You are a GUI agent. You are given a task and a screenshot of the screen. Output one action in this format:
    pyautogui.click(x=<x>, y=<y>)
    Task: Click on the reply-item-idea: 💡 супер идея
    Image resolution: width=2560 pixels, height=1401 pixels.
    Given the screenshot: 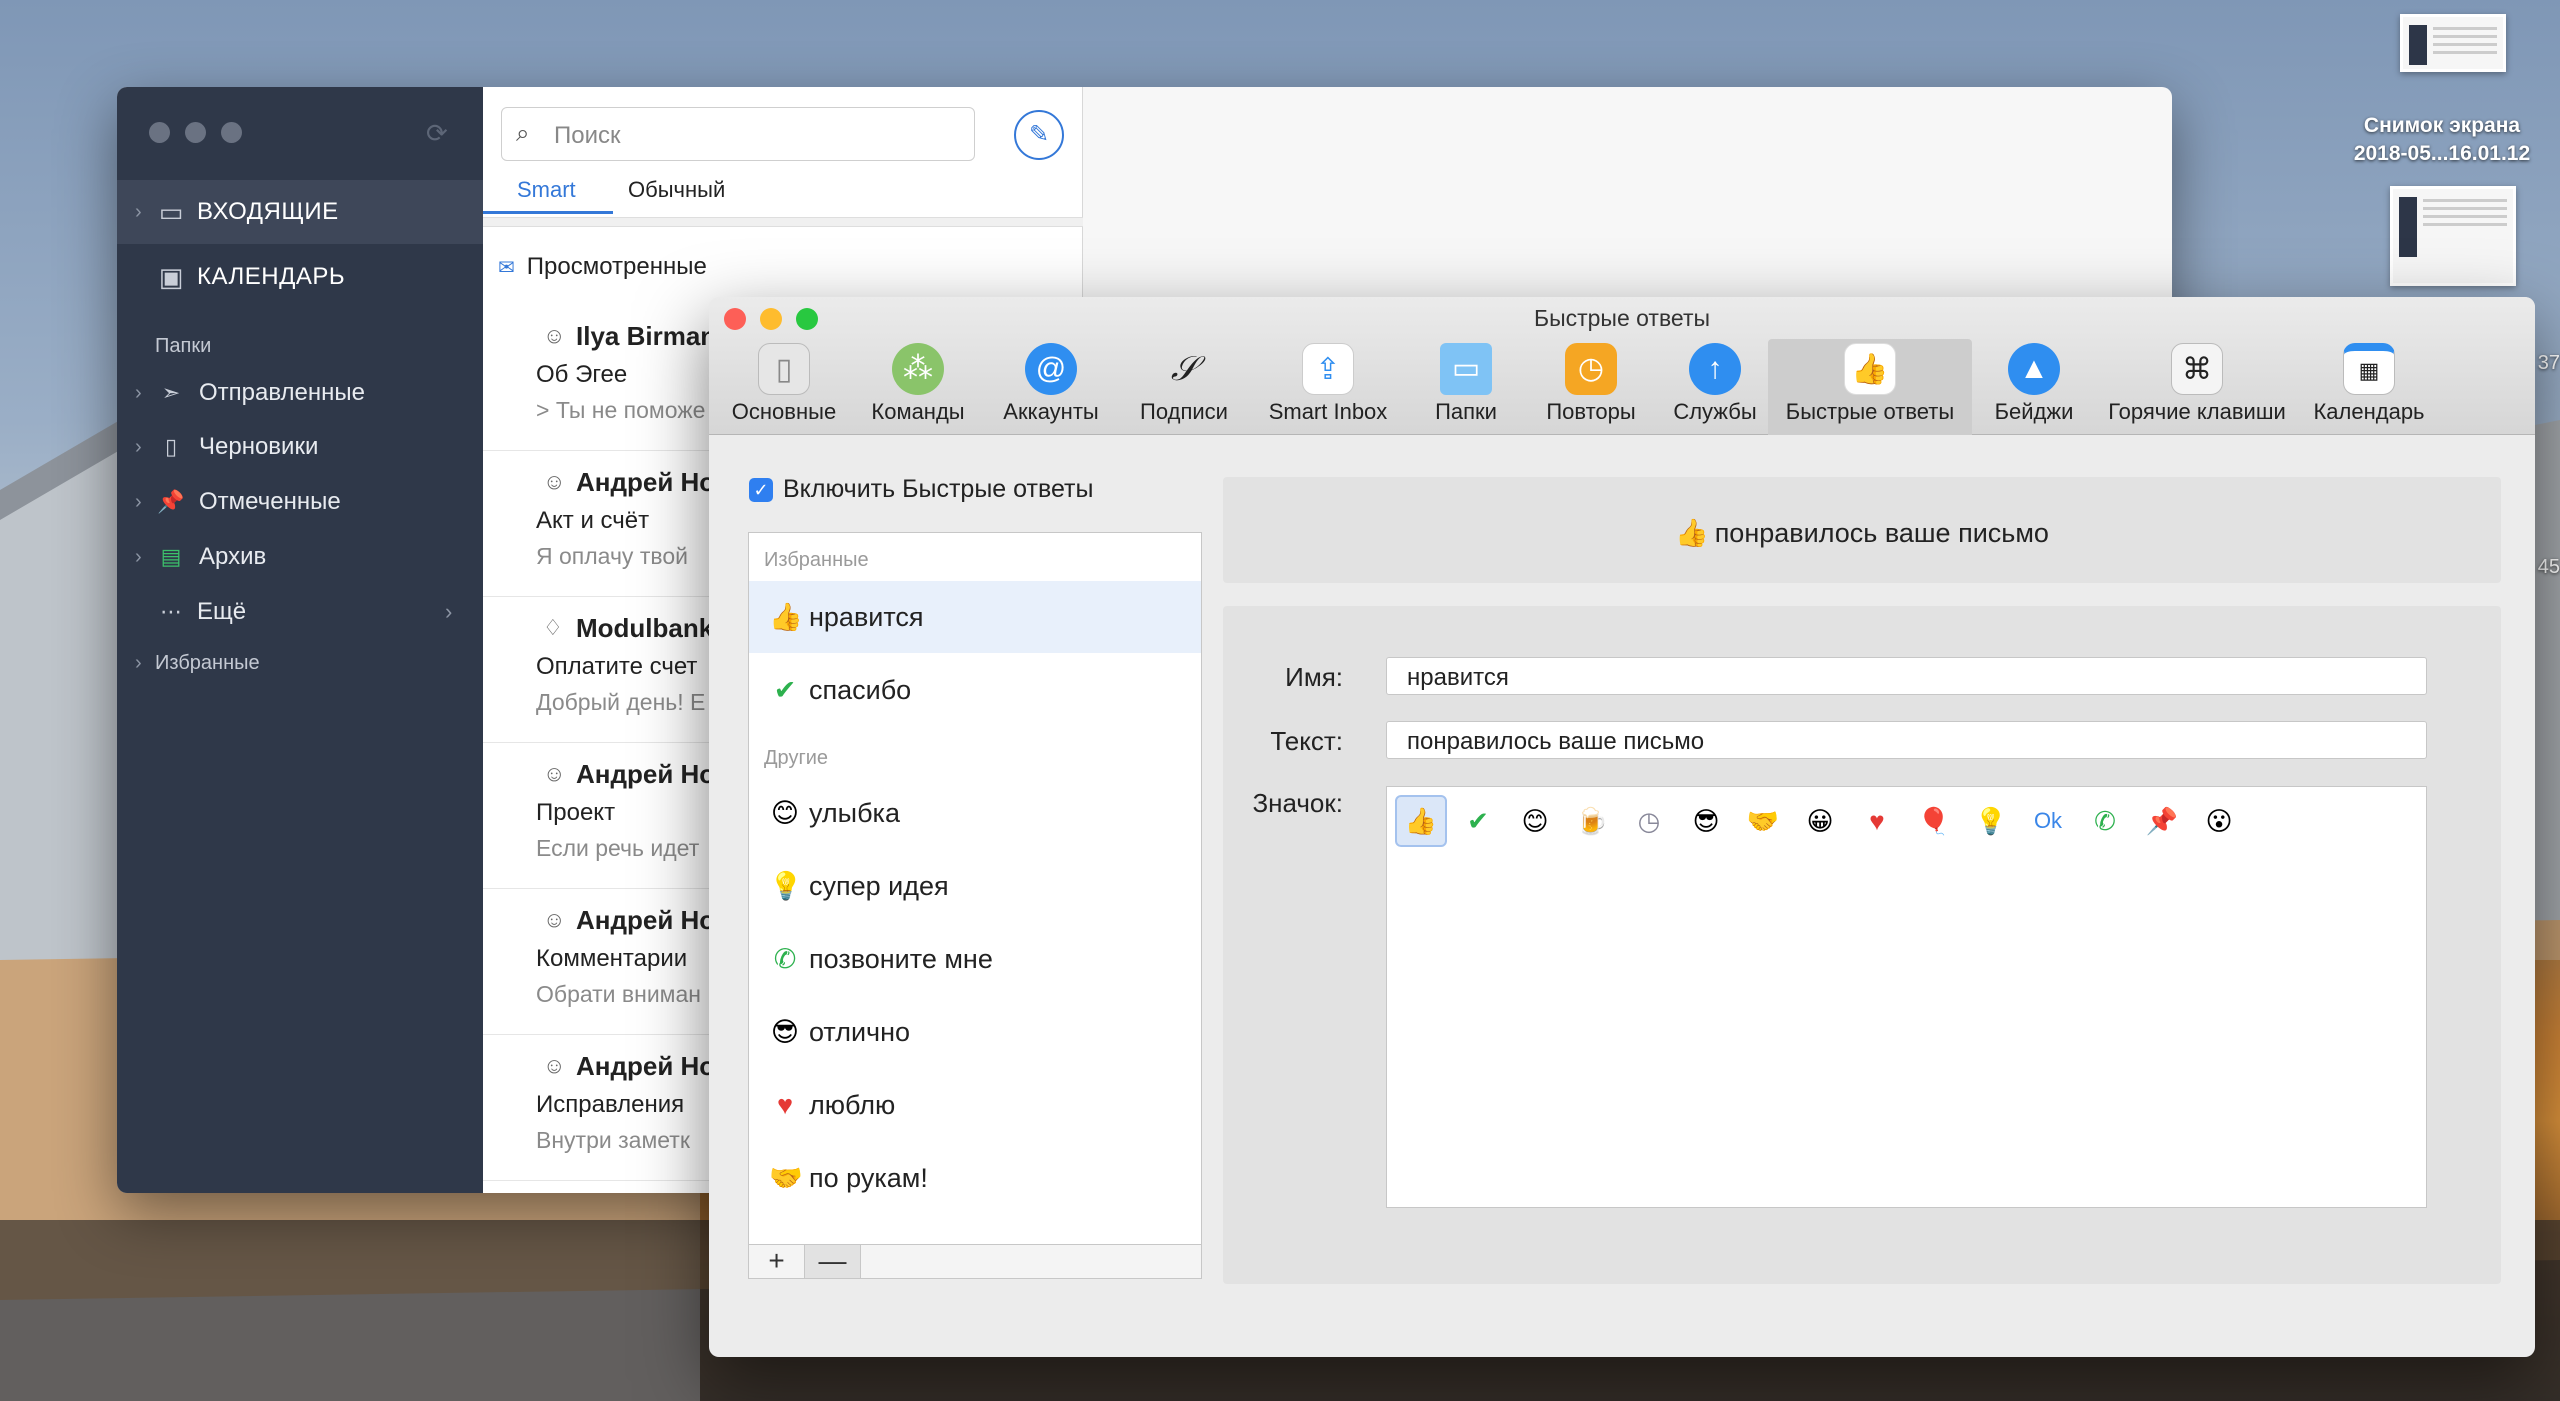 What is the action you would take?
    pyautogui.click(x=975, y=886)
    